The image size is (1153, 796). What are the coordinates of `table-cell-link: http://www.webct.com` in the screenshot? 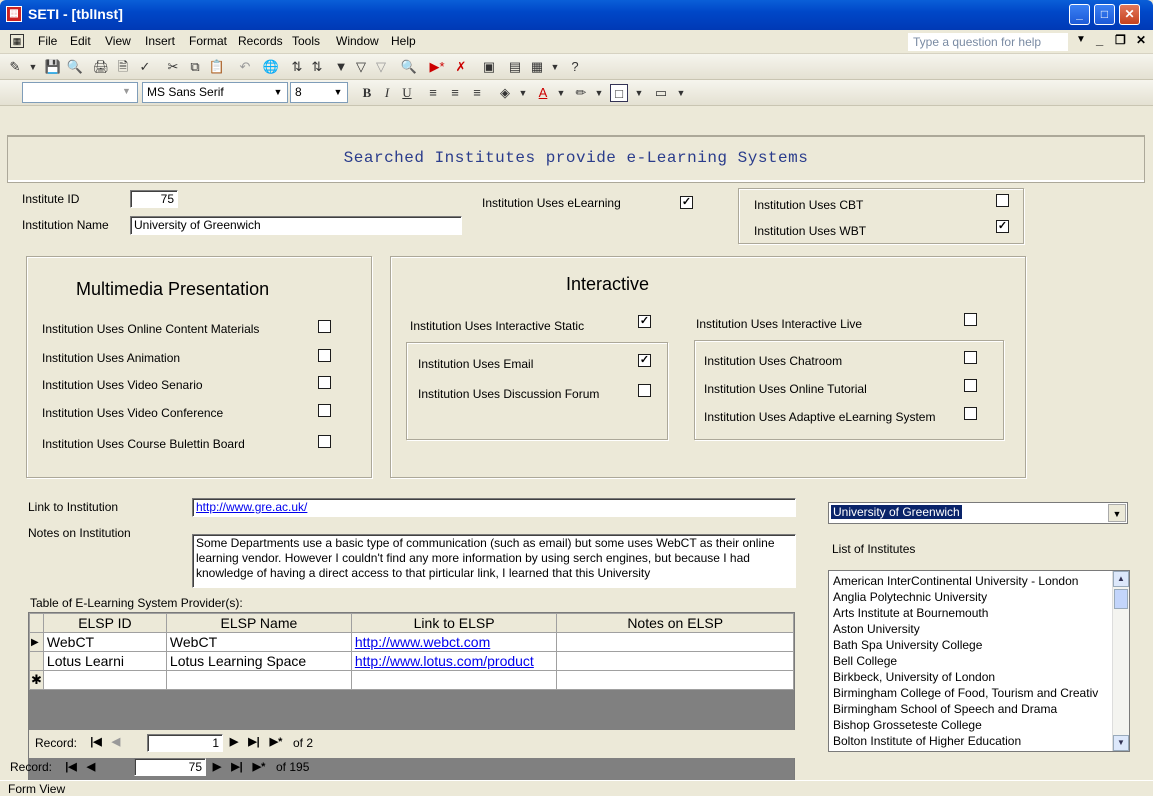 It's located at (454, 642).